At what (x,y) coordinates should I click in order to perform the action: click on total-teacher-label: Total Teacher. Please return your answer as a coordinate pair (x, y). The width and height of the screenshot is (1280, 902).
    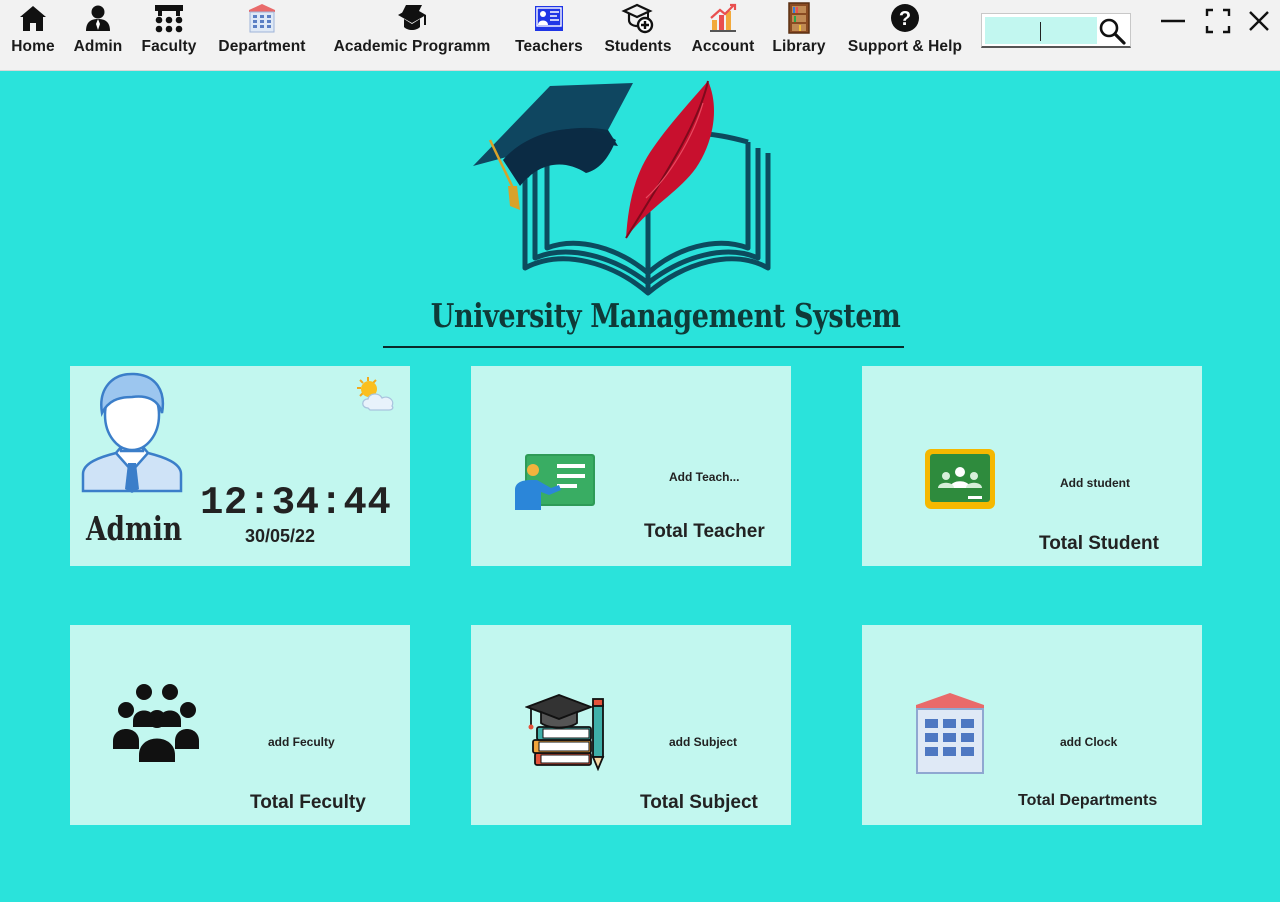
    Looking at the image, I should click on (704, 531).